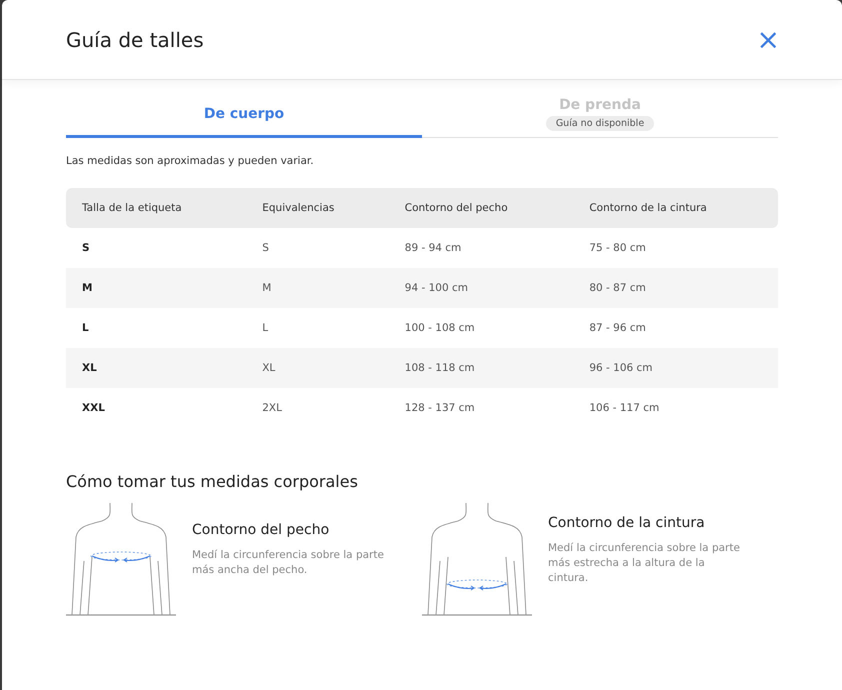 Image resolution: width=842 pixels, height=690 pixels. Describe the element at coordinates (675, 208) in the screenshot. I see `column-header: Contorno de la cintura` at that location.